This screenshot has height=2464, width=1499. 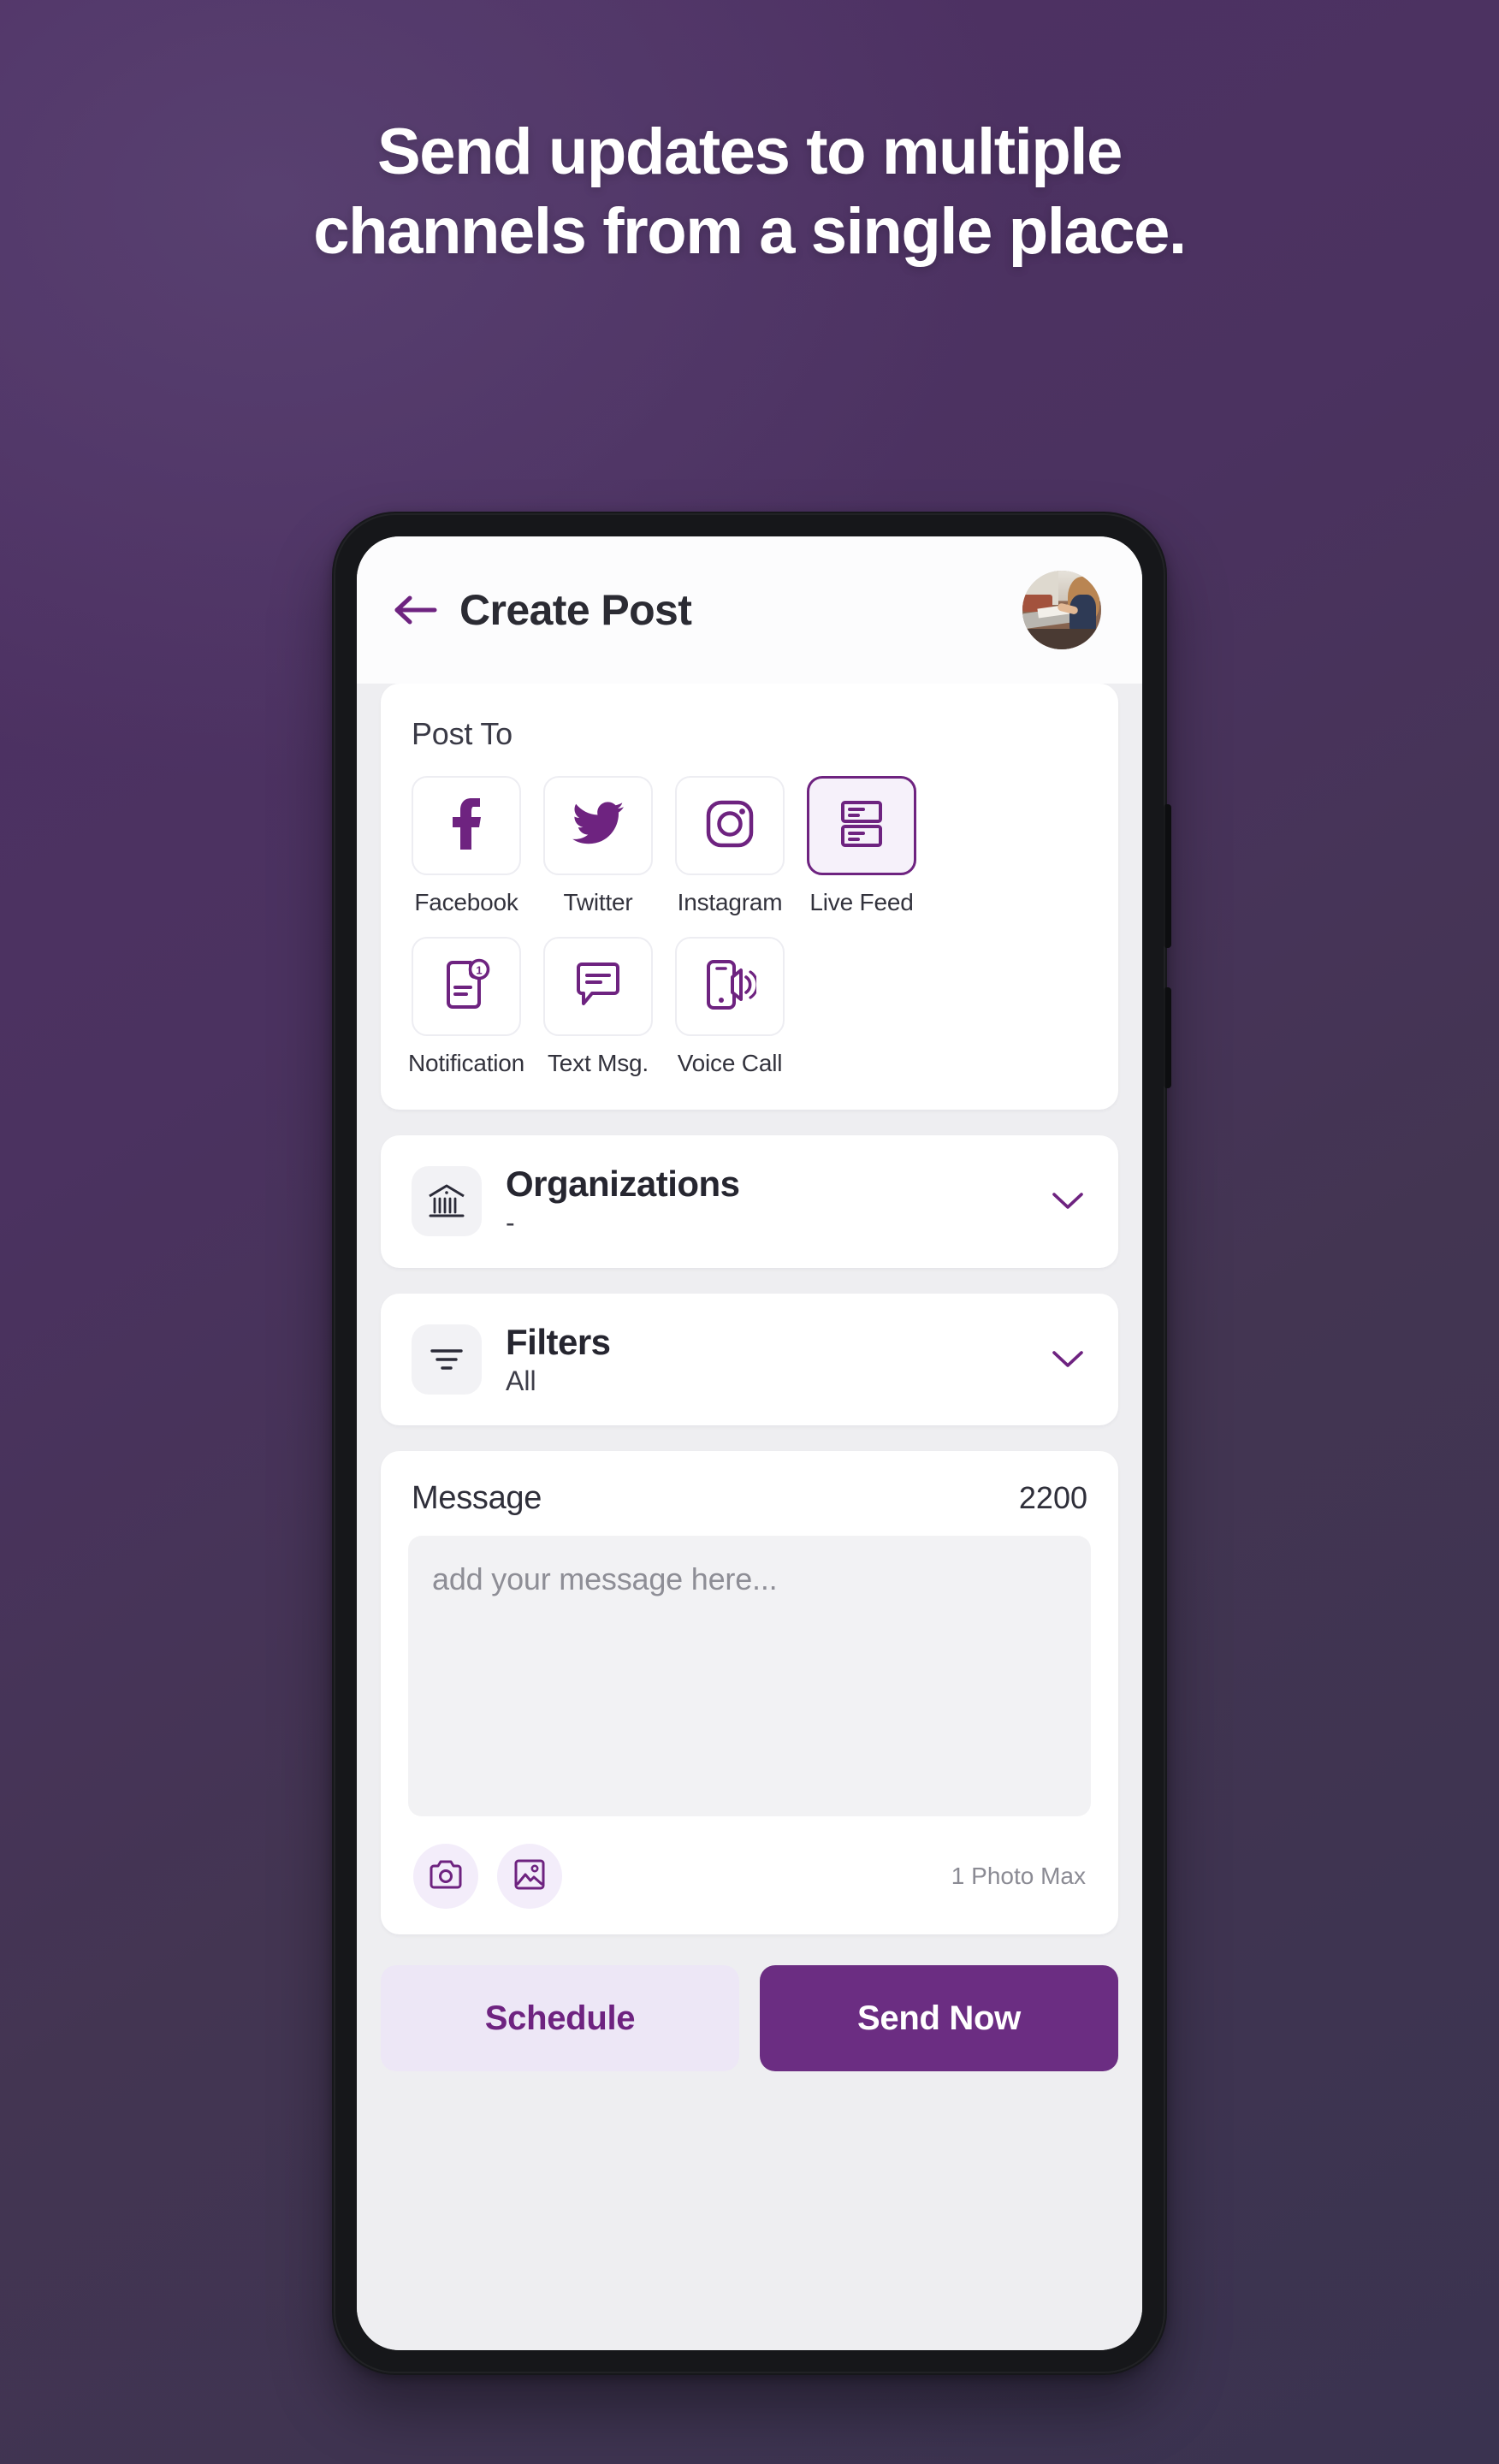 I want to click on voice-call-icon, so click(x=731, y=987).